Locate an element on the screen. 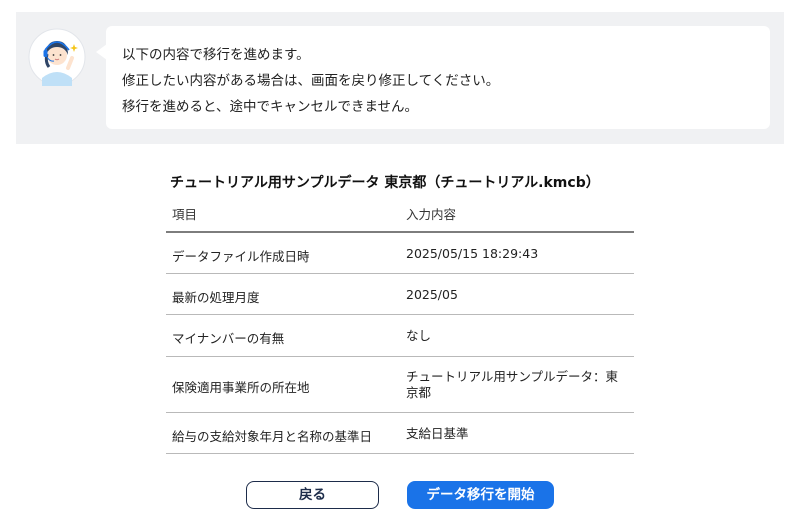 The image size is (800, 525). notice-line-3: 移行を進めると、途中でキャンセルできません。 is located at coordinates (270, 107).